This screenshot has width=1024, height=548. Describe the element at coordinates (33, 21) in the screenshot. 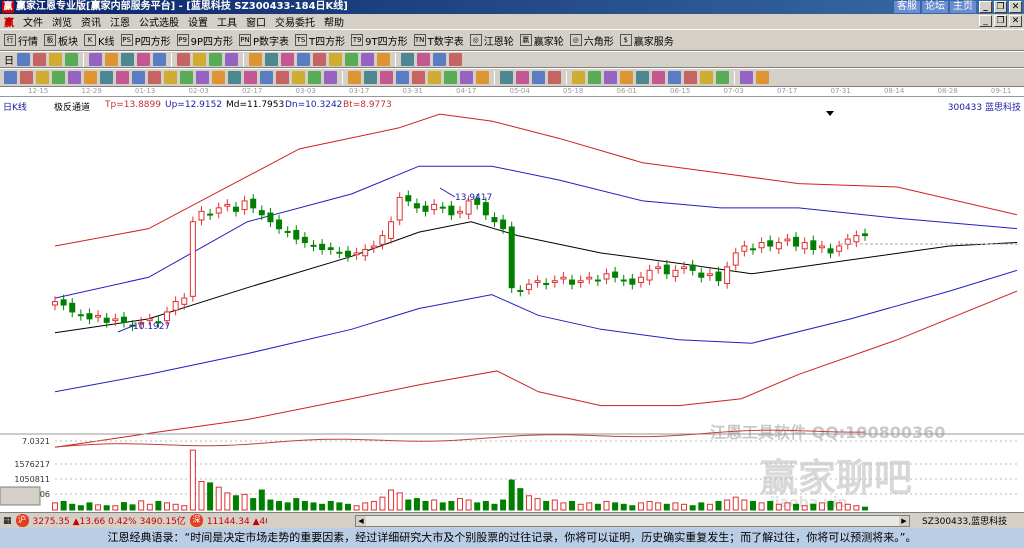

I see `menu-file: 文件` at that location.